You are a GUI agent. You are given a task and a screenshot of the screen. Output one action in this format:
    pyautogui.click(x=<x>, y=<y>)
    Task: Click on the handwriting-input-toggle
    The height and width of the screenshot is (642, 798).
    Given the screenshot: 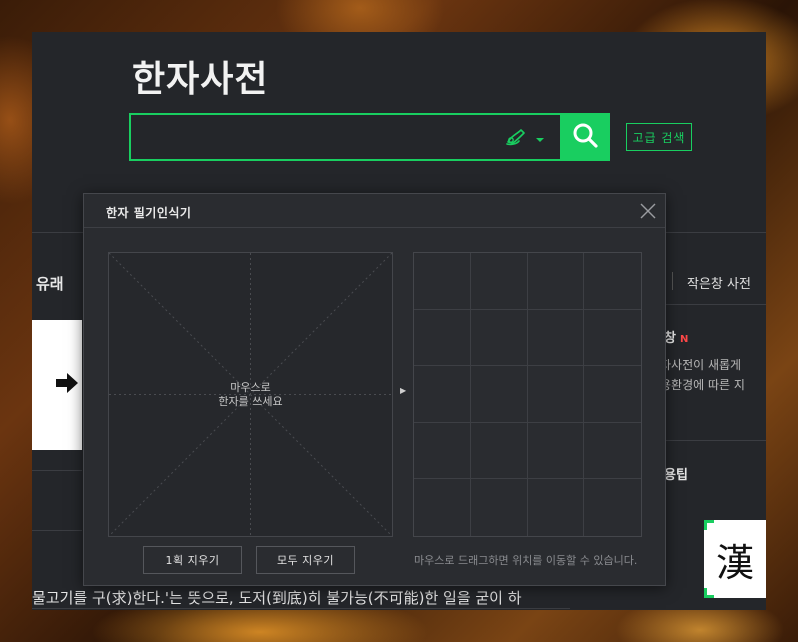 What is the action you would take?
    pyautogui.click(x=528, y=138)
    